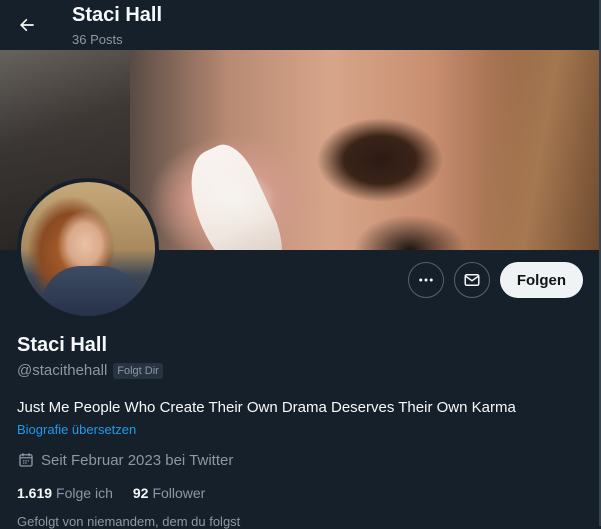 Image resolution: width=601 pixels, height=529 pixels. Describe the element at coordinates (84, 493) in the screenshot. I see `following-label: Folge ich` at that location.